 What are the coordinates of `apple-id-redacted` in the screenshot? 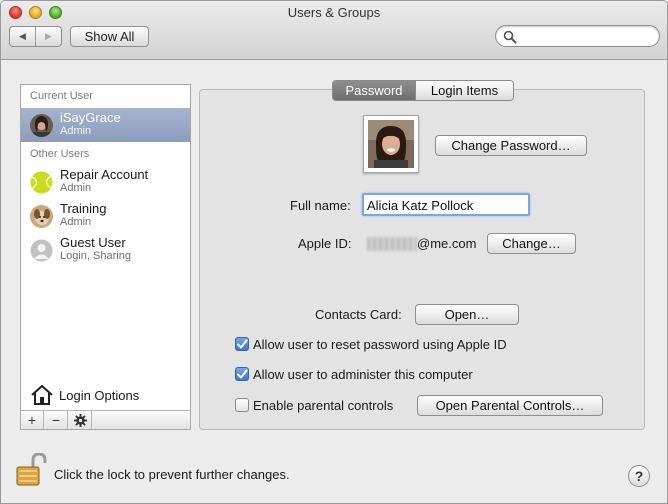 It's located at (392, 244).